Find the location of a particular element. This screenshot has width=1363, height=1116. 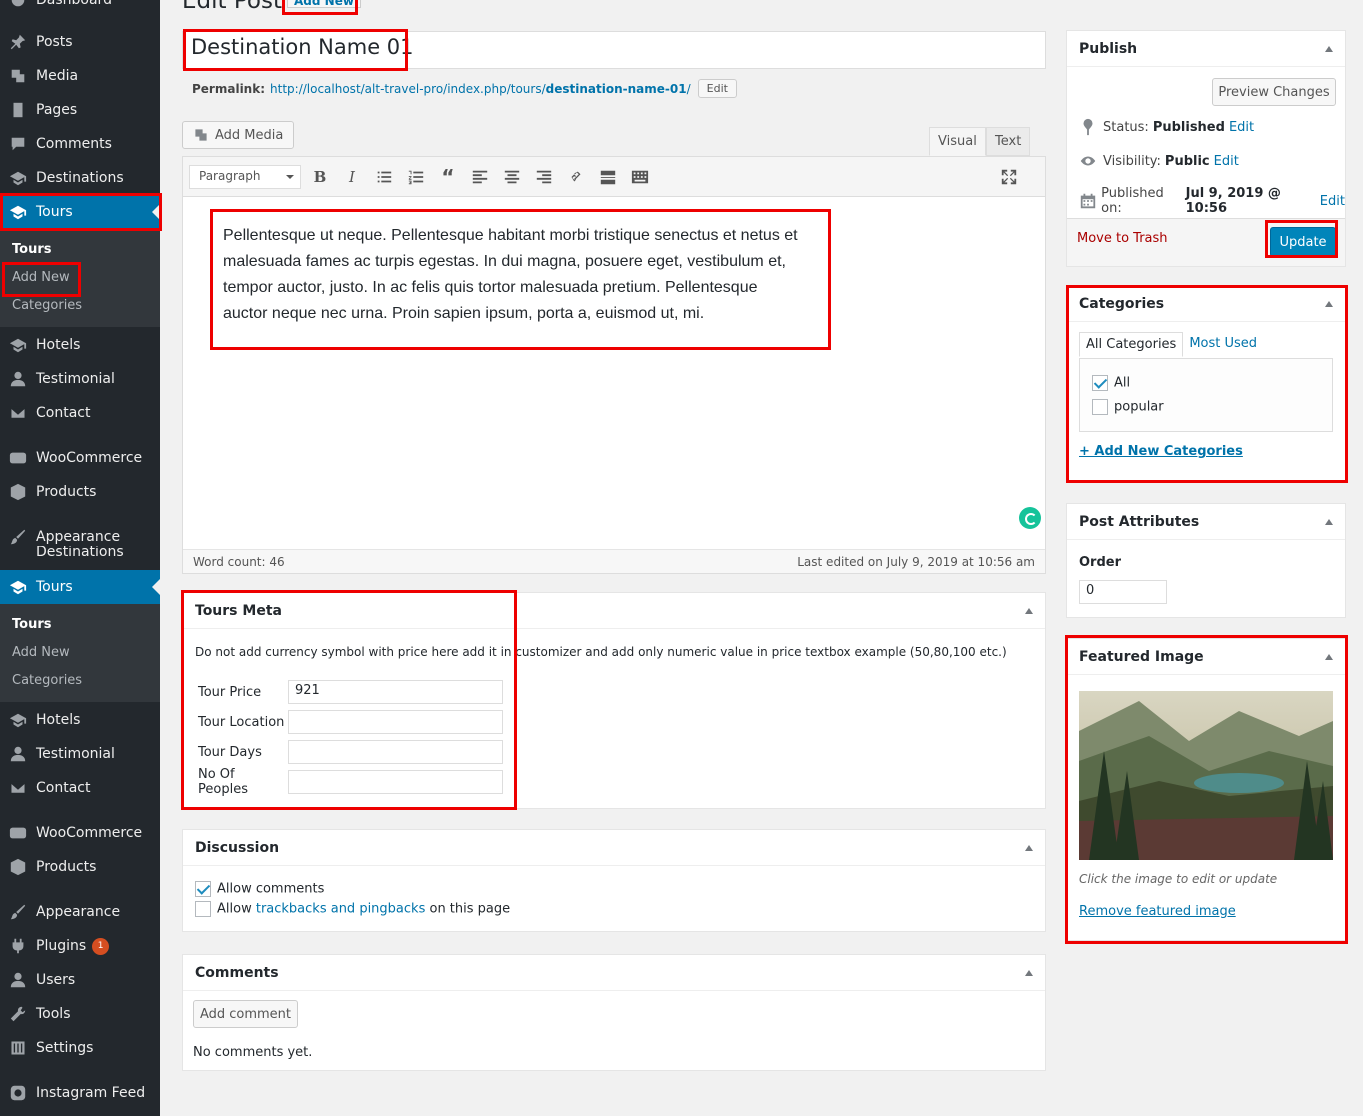

allow-comments-row: Allow comments is located at coordinates (259, 889).